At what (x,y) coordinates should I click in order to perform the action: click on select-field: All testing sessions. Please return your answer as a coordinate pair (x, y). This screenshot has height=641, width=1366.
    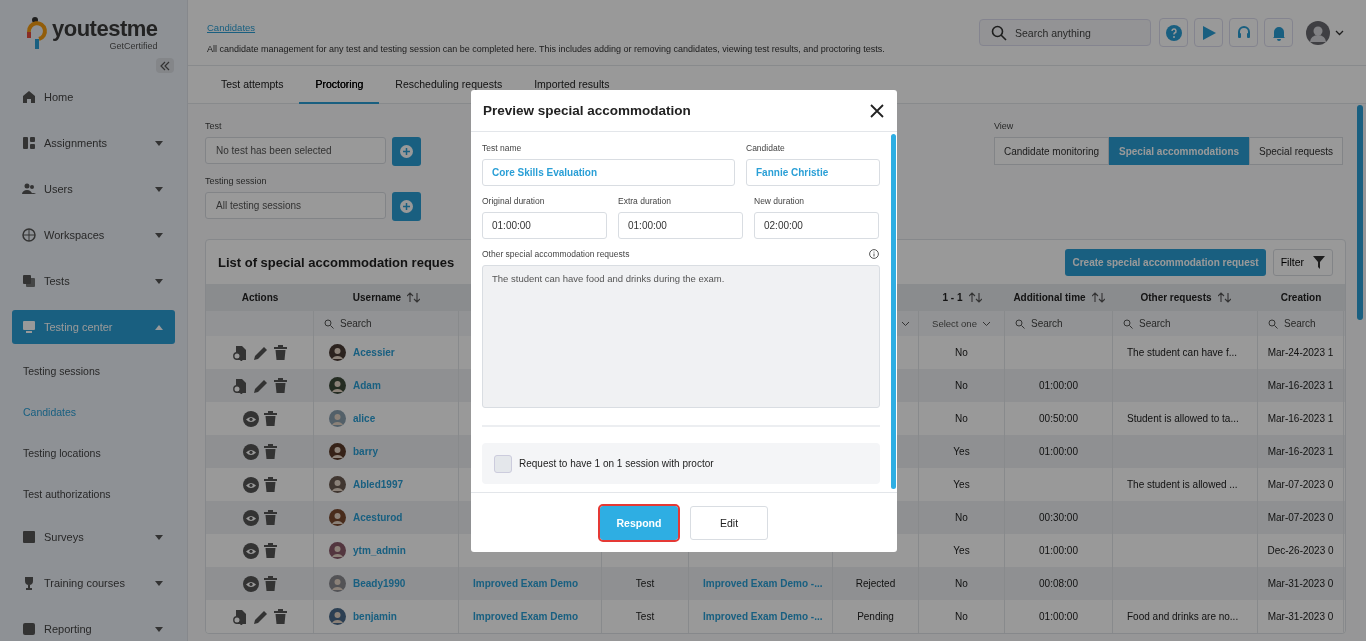
    Looking at the image, I should click on (295, 205).